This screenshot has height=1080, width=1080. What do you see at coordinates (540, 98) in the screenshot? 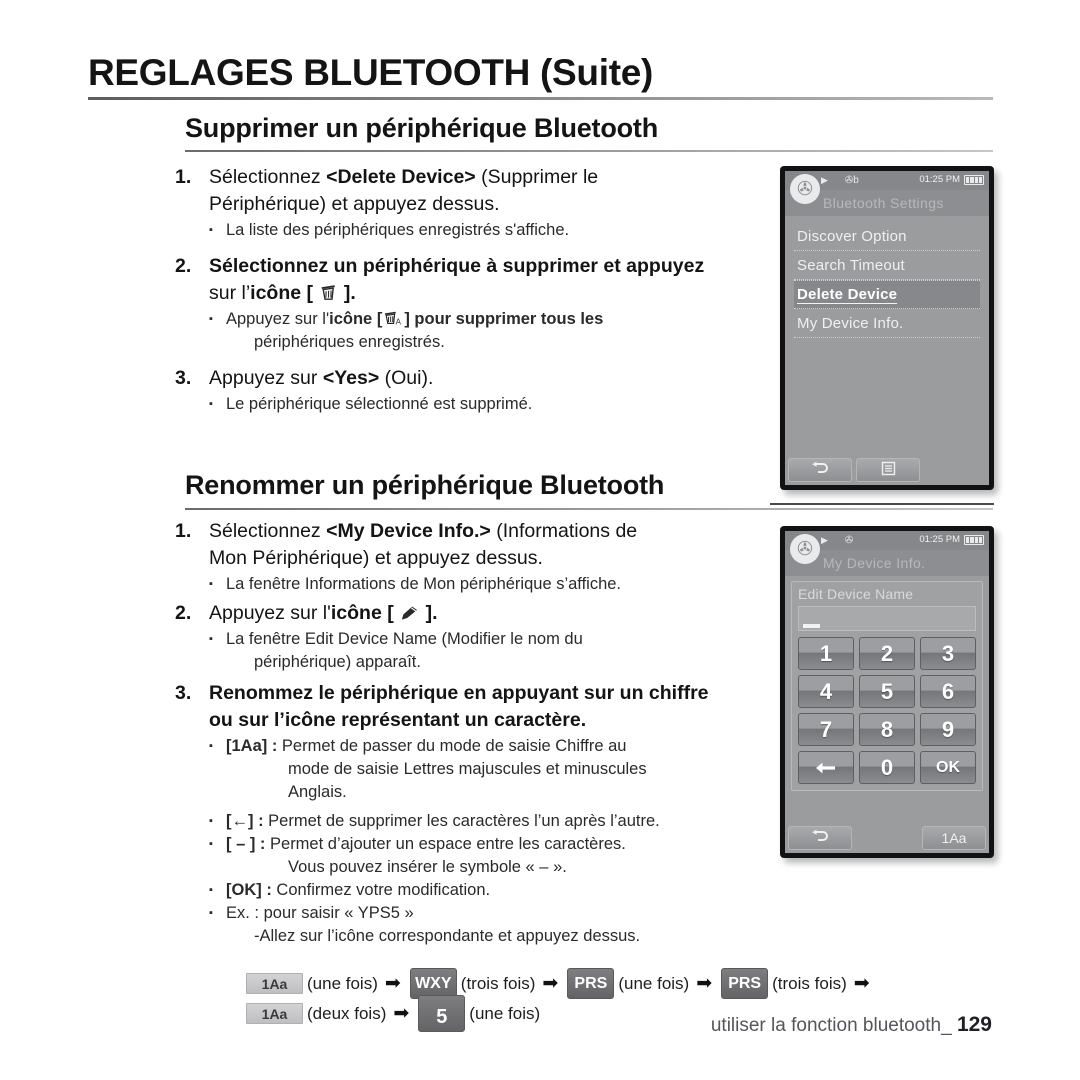
I see `title-divider` at bounding box center [540, 98].